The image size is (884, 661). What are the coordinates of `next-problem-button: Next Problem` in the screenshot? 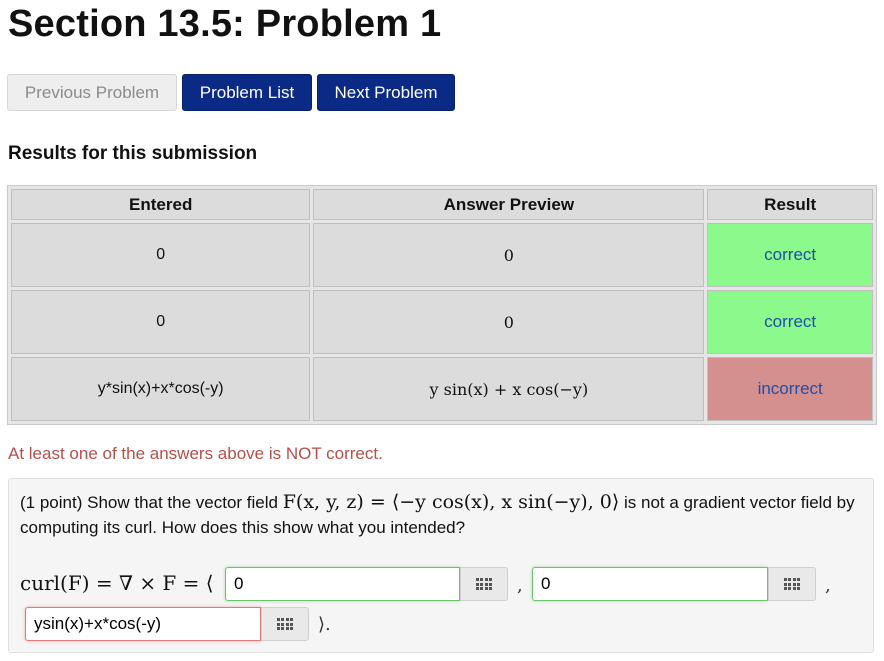 It's located at (386, 92).